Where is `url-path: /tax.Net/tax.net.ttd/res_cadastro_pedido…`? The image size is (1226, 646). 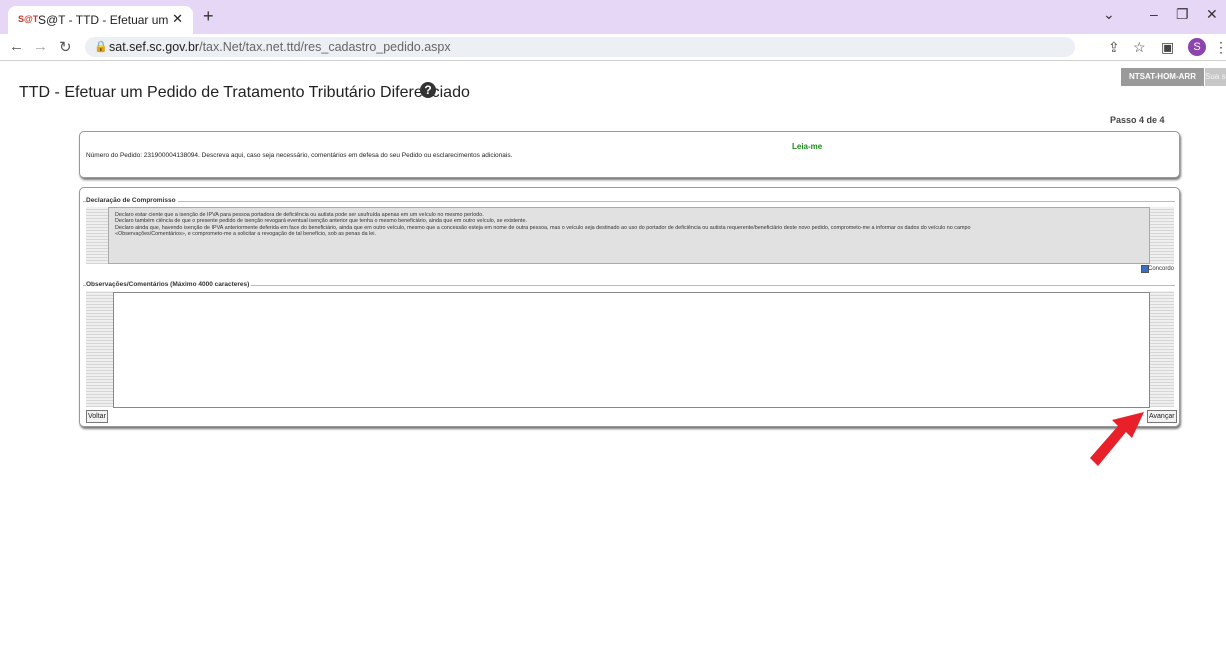 url-path: /tax.Net/tax.net.ttd/res_cadastro_pedido… is located at coordinates (325, 47).